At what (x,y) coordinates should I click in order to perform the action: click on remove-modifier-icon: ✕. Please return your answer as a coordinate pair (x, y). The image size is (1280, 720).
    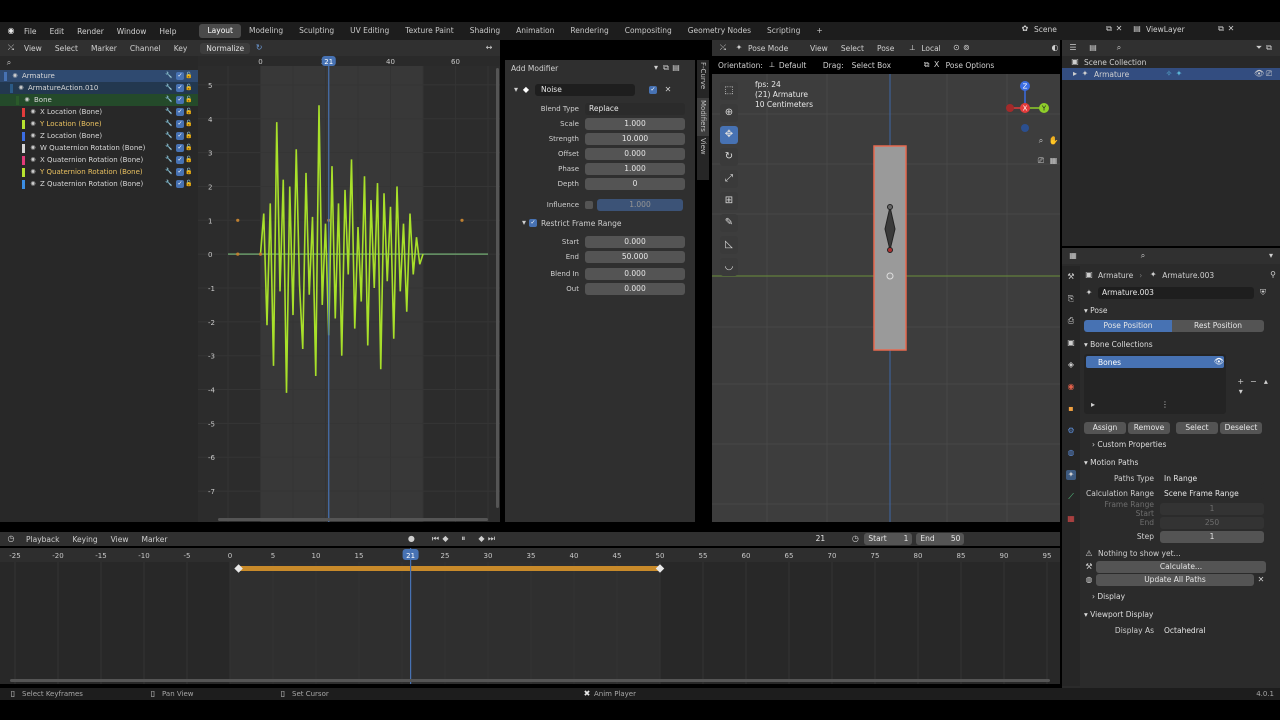
    Looking at the image, I should click on (668, 90).